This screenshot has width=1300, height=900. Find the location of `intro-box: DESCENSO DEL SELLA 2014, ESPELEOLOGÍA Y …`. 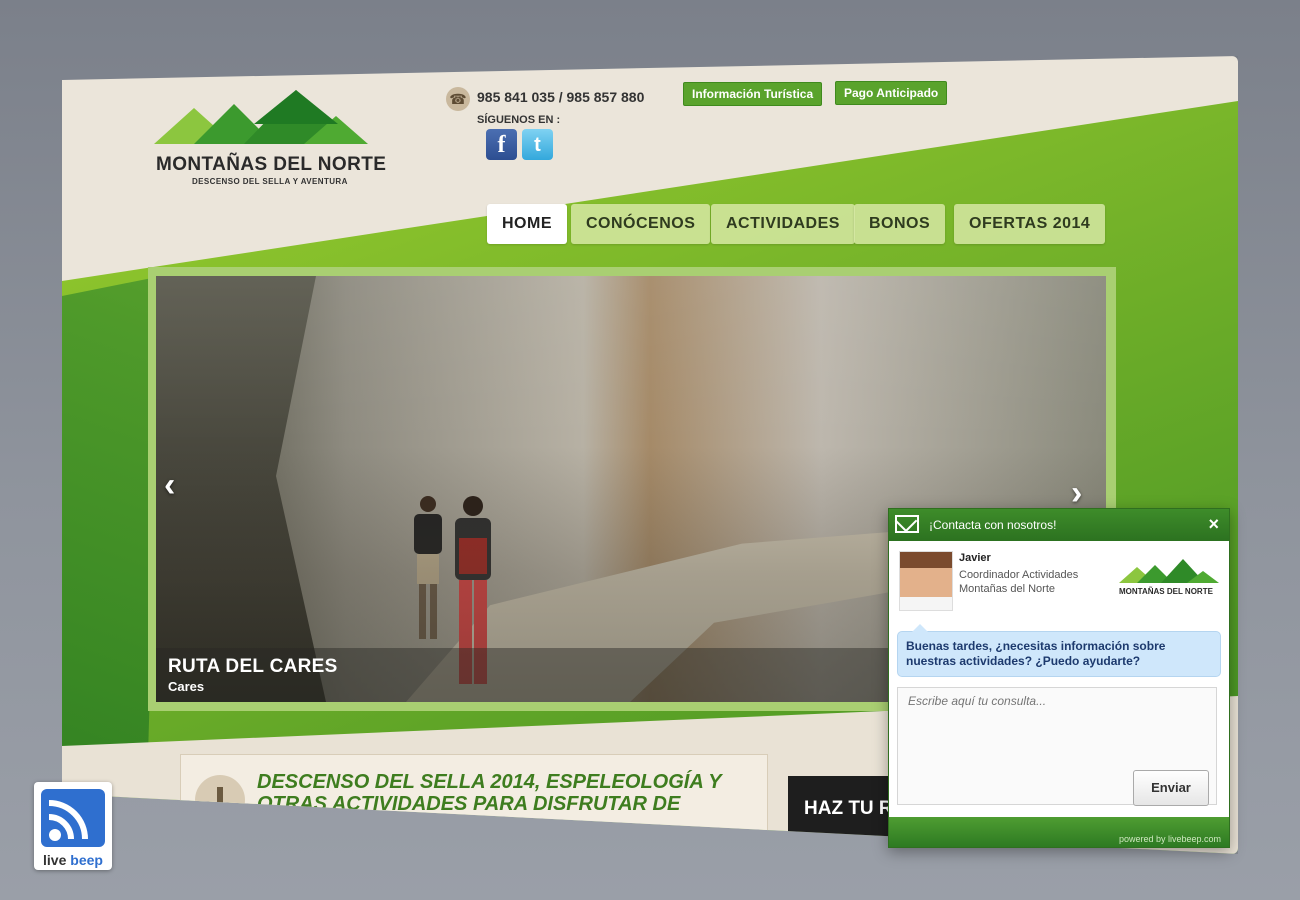

intro-box: DESCENSO DEL SELLA 2014, ESPELEOLOGÍA Y … is located at coordinates (474, 804).